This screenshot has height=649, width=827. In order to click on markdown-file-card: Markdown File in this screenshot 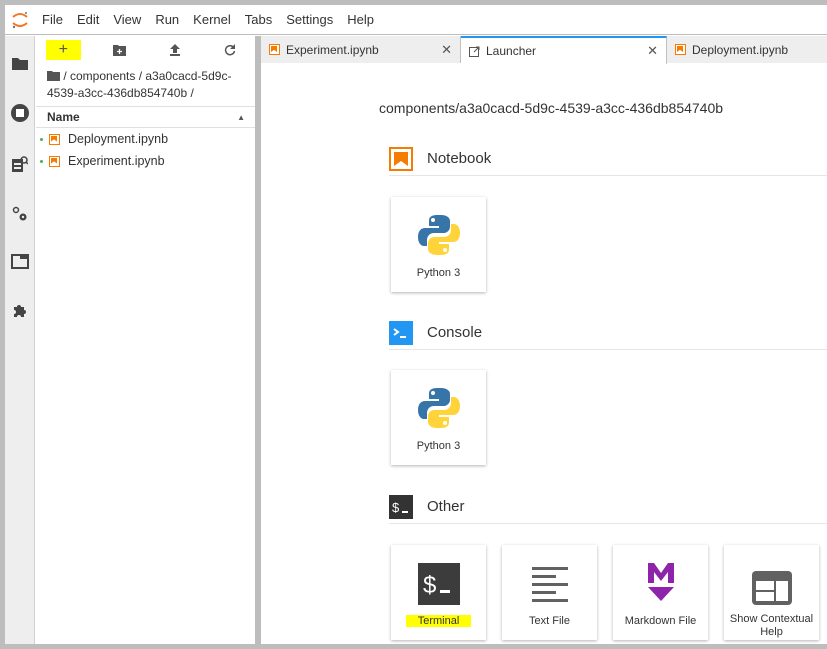, I will do `click(660, 592)`.